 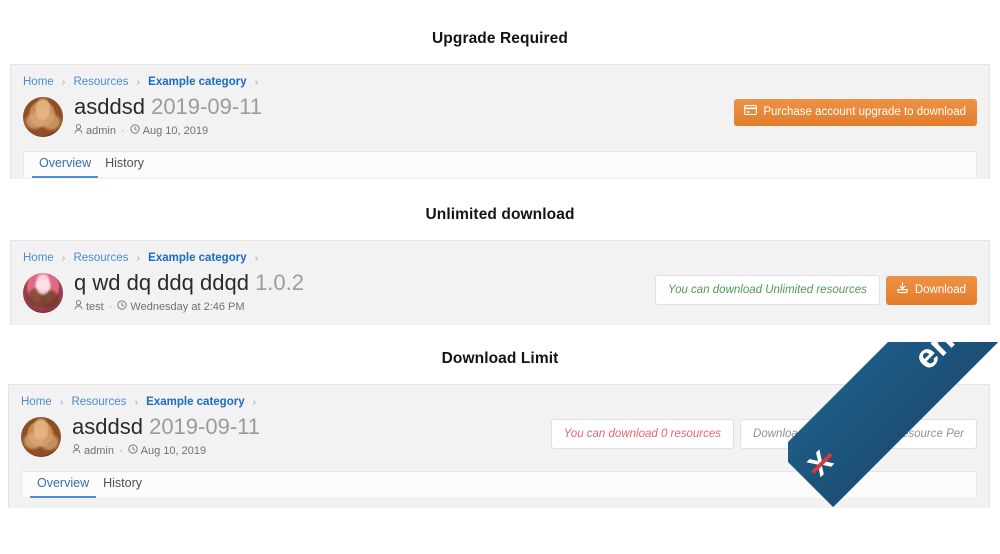 I want to click on resource-date: Wednesday at 2:46 PM, so click(x=187, y=307).